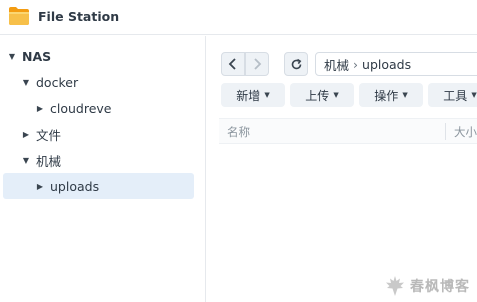 This screenshot has height=302, width=477. What do you see at coordinates (79, 16) in the screenshot?
I see `app-title: File Station` at bounding box center [79, 16].